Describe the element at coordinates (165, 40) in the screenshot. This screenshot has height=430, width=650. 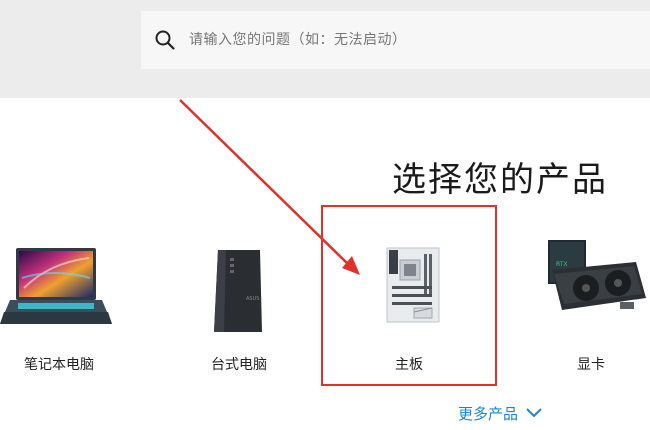
I see `search-icon` at that location.